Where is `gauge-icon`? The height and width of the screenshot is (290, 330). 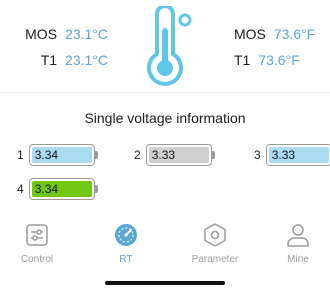 gauge-icon is located at coordinates (126, 235).